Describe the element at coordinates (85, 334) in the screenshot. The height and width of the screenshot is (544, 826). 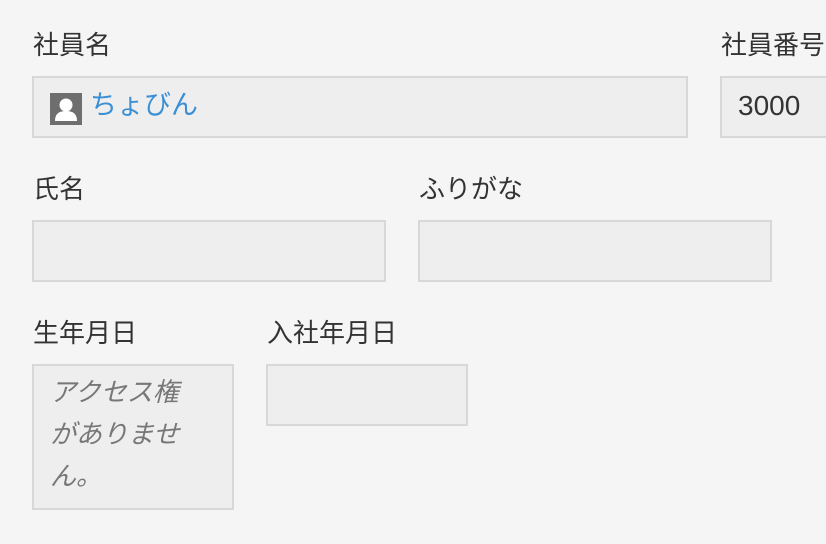
I see `birth-date-label: 生年月日` at that location.